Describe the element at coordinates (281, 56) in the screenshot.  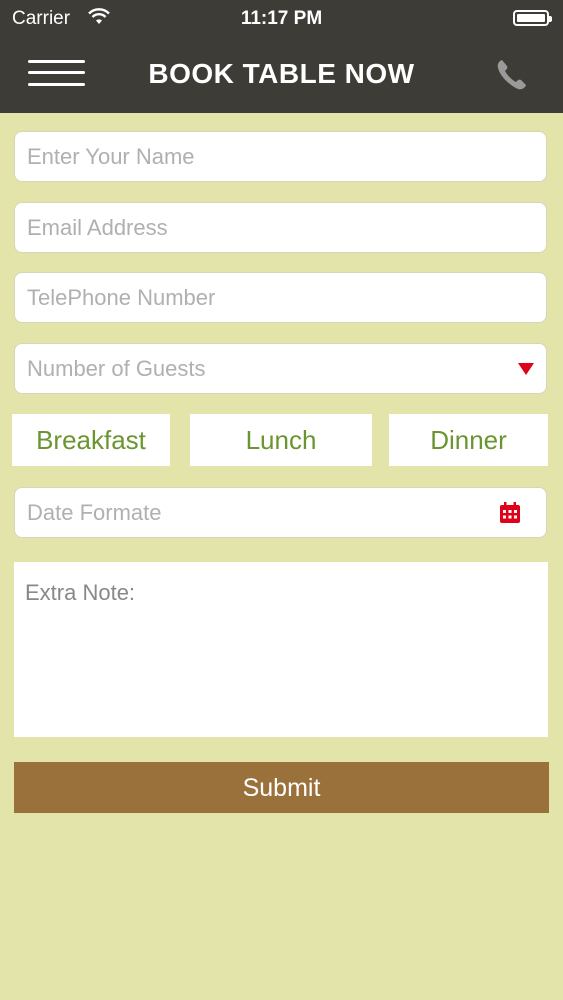
I see `app-header: Carrier 11:17 PM BOOK TABLE NOW` at that location.